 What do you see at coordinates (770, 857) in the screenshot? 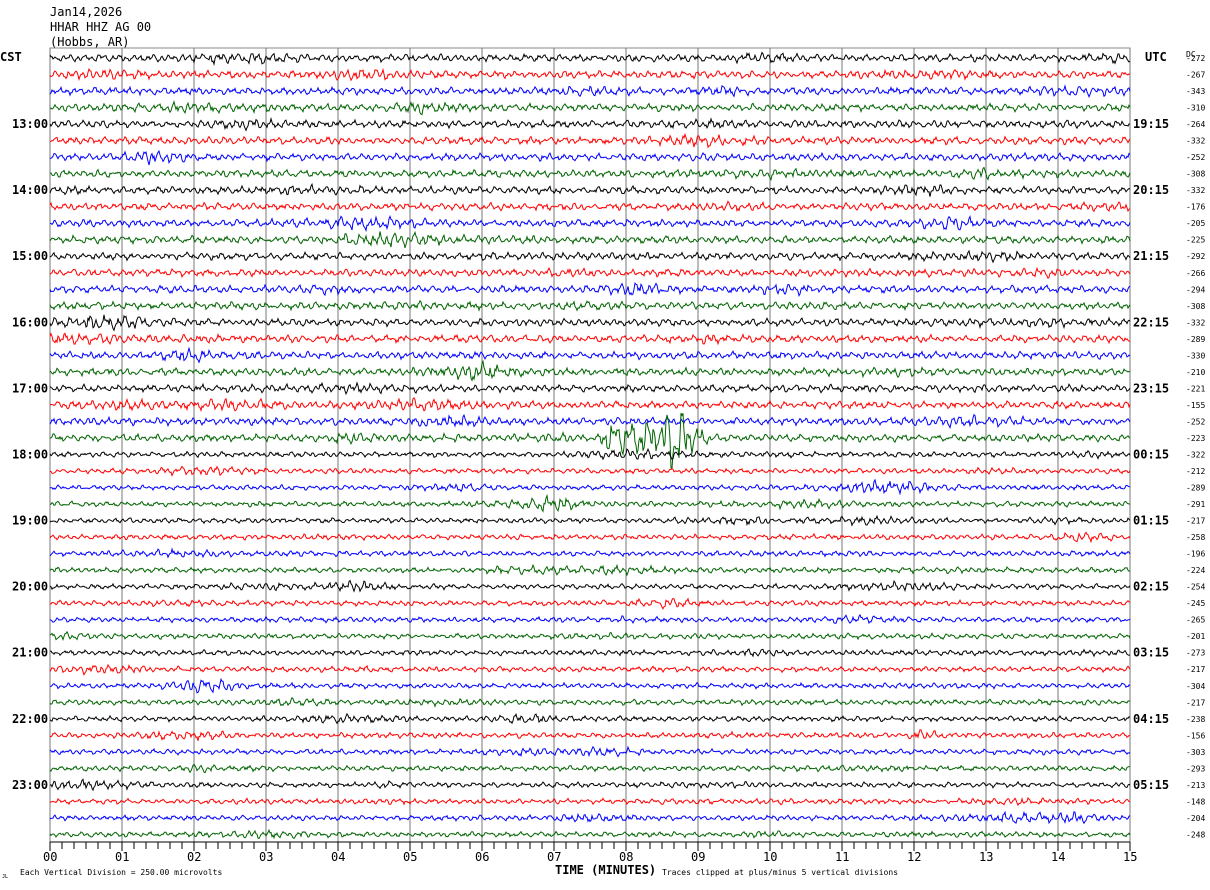
I see `x-tick-label: 10` at bounding box center [770, 857].